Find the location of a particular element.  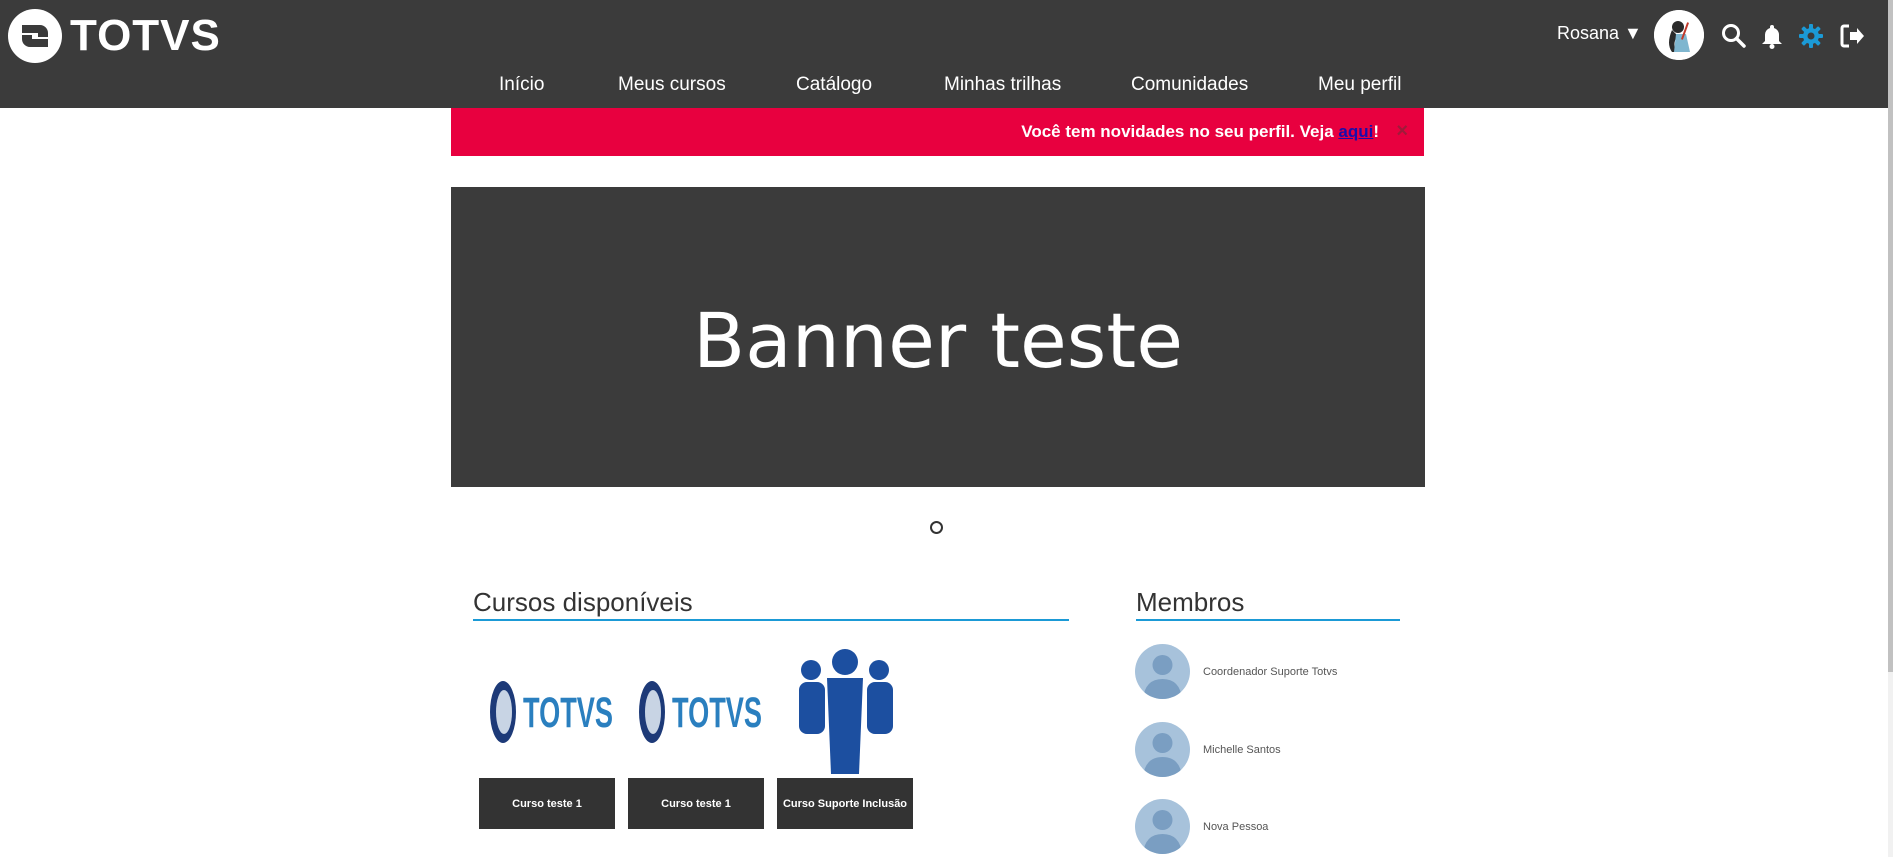

nav-comunidades: Comunidades is located at coordinates (1189, 85).